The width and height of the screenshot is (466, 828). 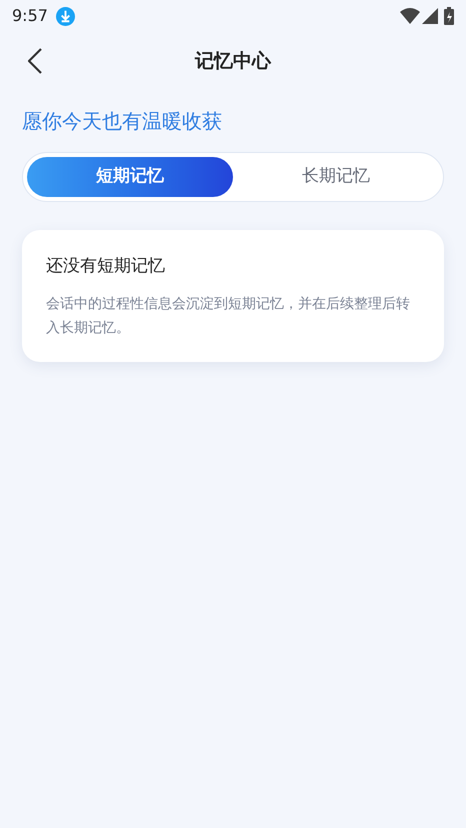 I want to click on tab: 长期记忆, so click(x=336, y=177).